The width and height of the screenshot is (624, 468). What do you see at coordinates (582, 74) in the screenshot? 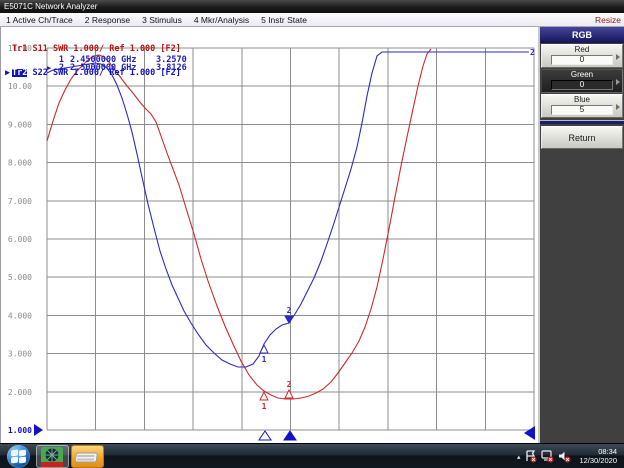
I see `softkey-label: Green` at bounding box center [582, 74].